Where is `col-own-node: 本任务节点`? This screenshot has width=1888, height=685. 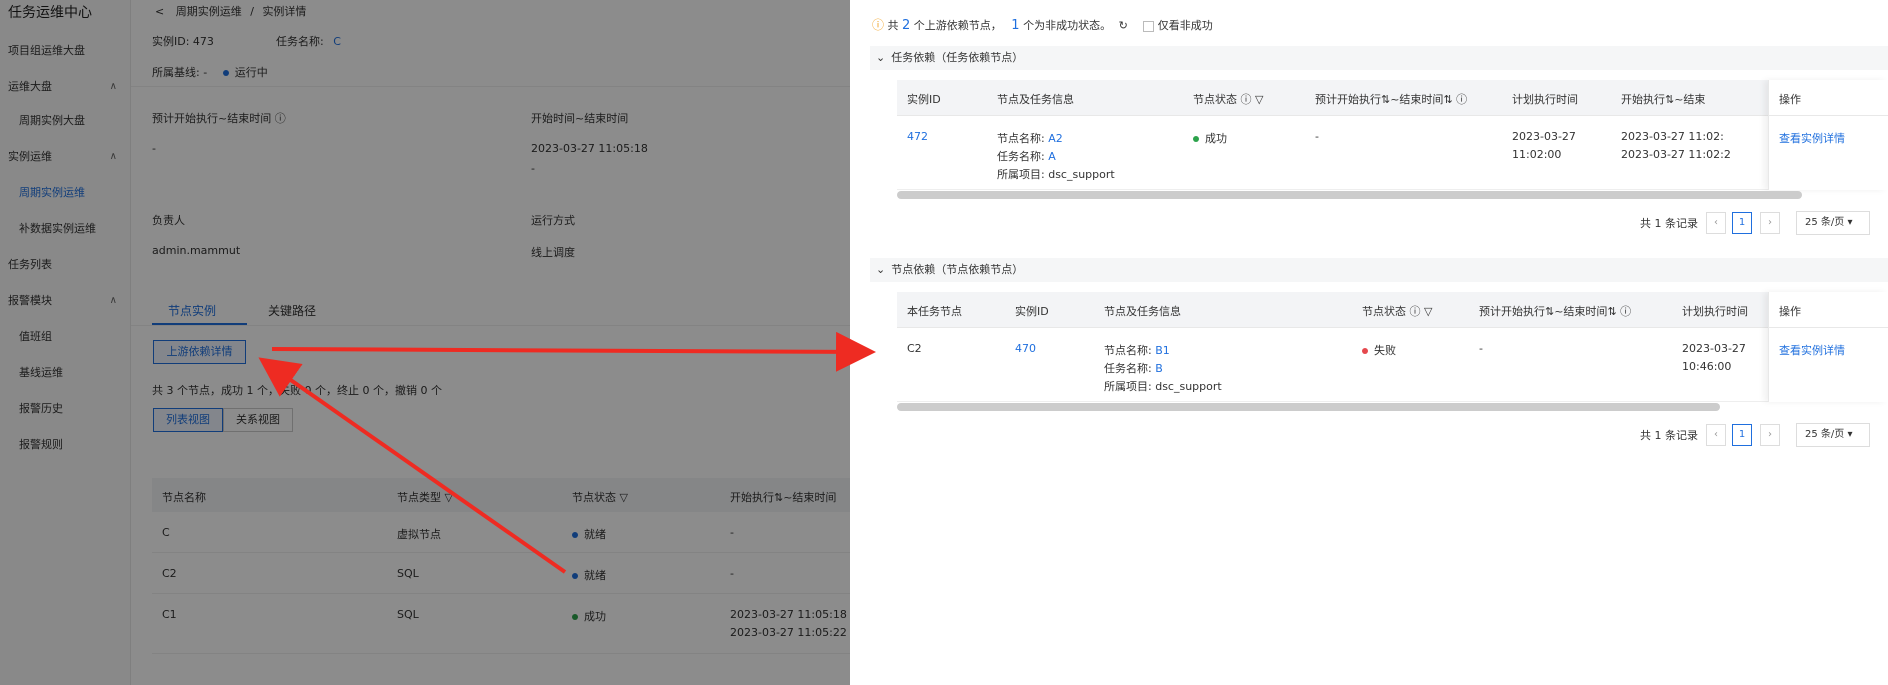
col-own-node: 本任务节点 is located at coordinates (934, 311).